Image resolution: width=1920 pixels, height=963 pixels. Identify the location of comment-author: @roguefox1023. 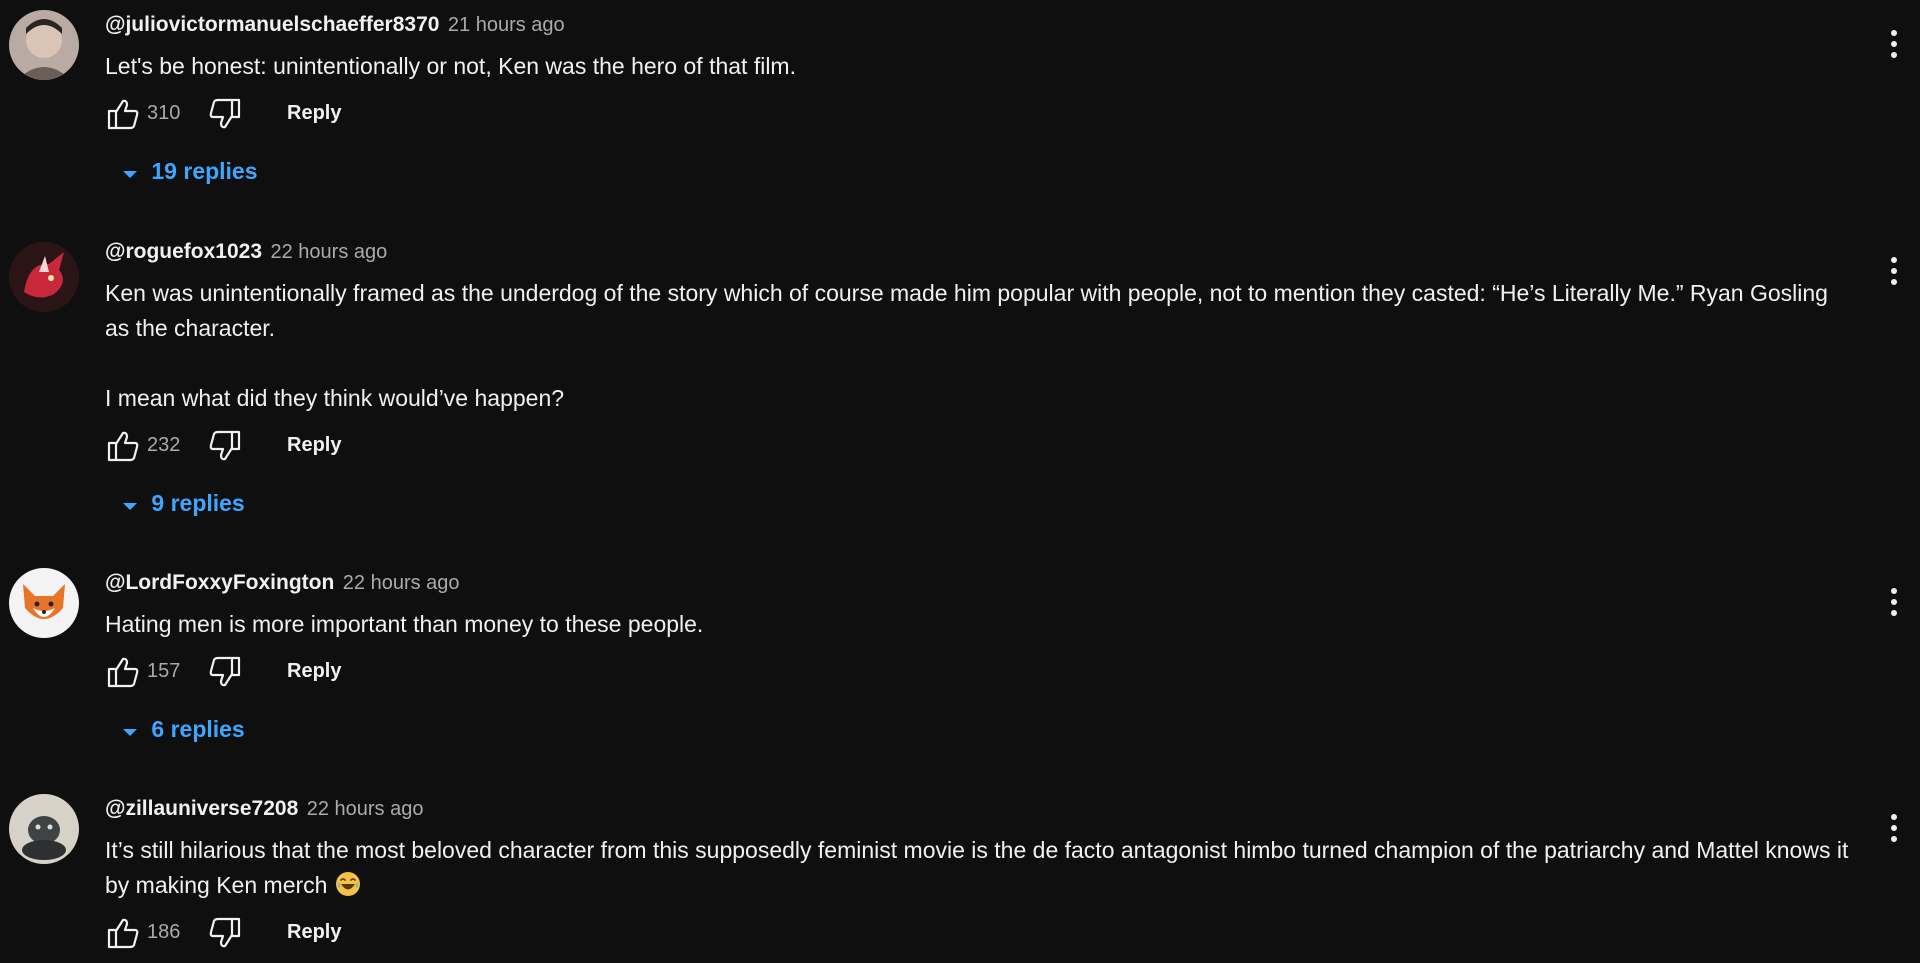
(183, 251).